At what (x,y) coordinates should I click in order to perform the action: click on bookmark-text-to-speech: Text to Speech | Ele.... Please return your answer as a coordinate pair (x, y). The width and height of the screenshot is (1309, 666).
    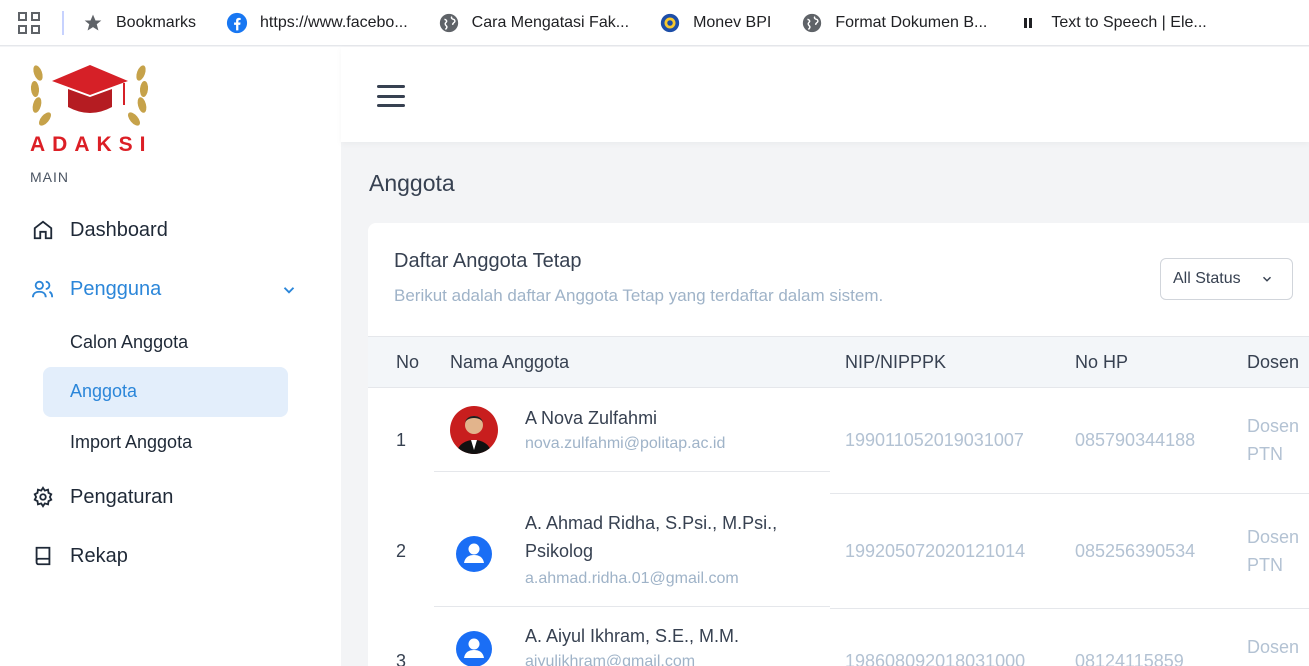
    Looking at the image, I should click on (1112, 23).